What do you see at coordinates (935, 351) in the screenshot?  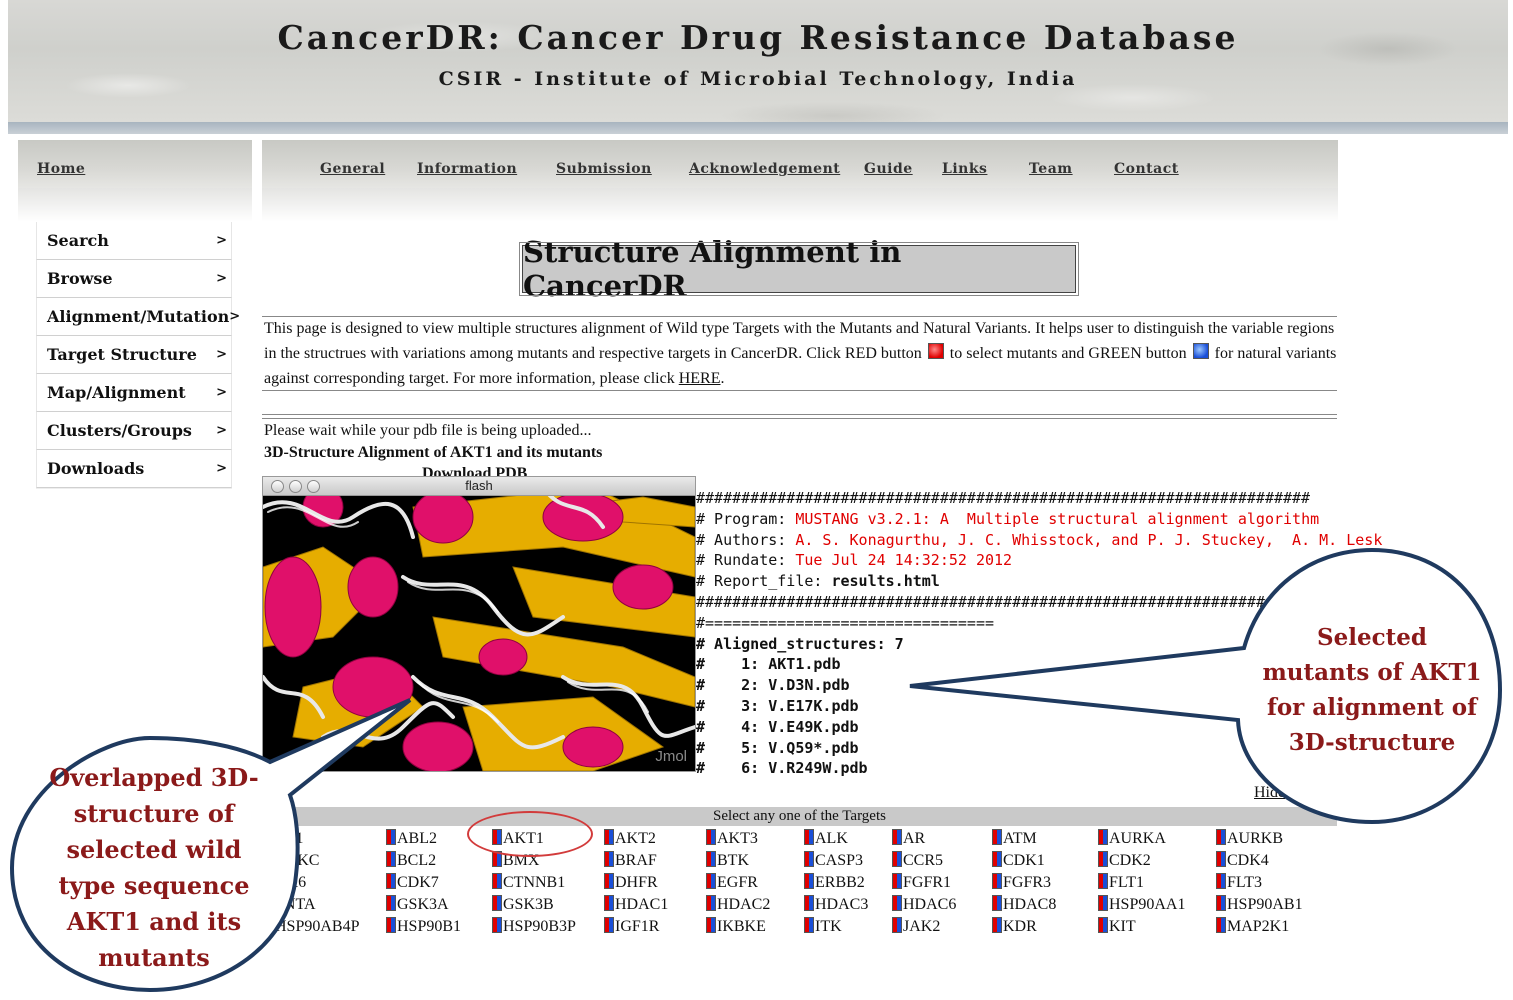 I see `red-button-icon` at bounding box center [935, 351].